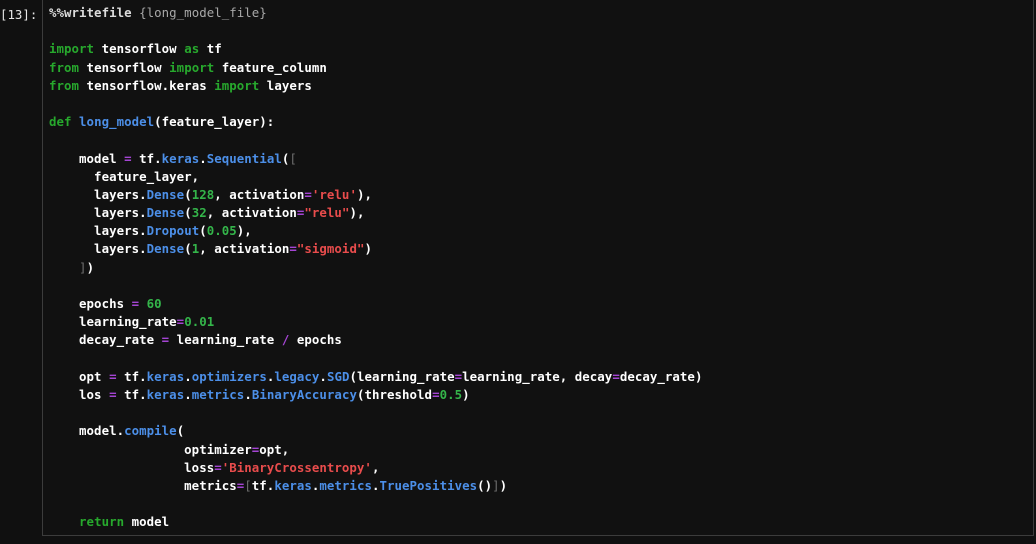  I want to click on code-token: 60, so click(154, 303).